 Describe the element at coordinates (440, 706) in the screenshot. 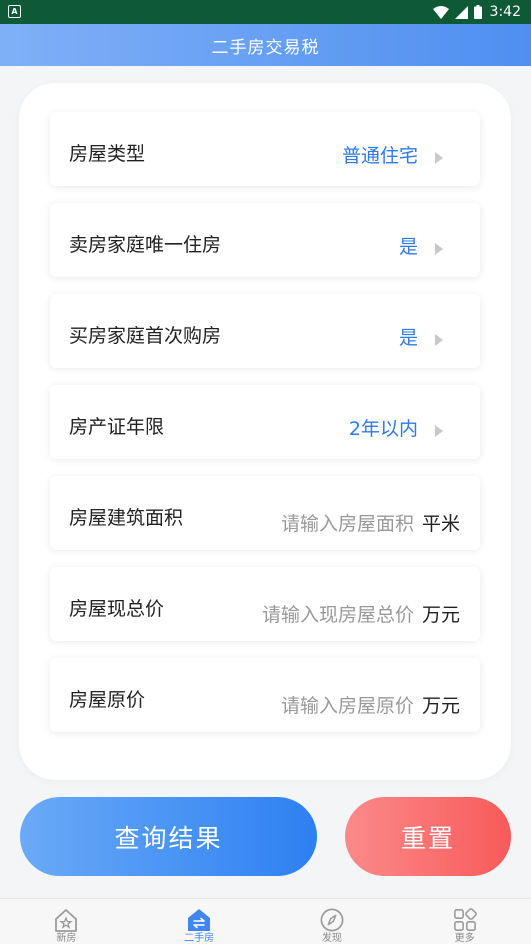

I see `original-price-unit: 万元` at that location.